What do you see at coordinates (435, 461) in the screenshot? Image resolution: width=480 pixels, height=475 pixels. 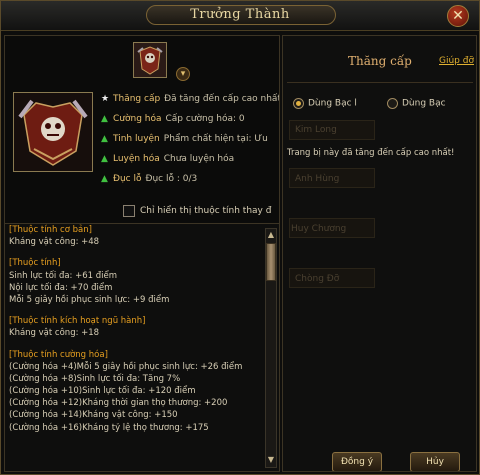 I see `cancel-button: Hủy` at bounding box center [435, 461].